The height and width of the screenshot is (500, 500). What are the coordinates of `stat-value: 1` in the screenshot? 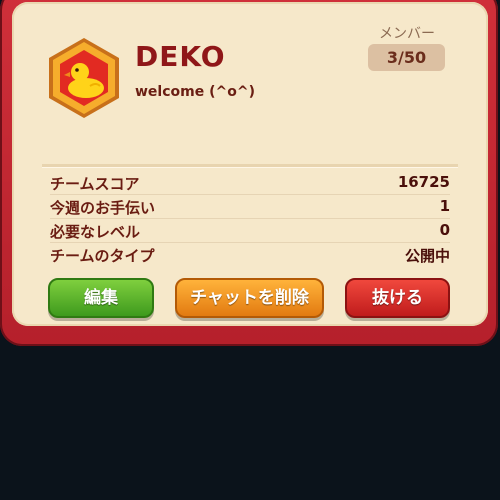 It's located at (444, 206).